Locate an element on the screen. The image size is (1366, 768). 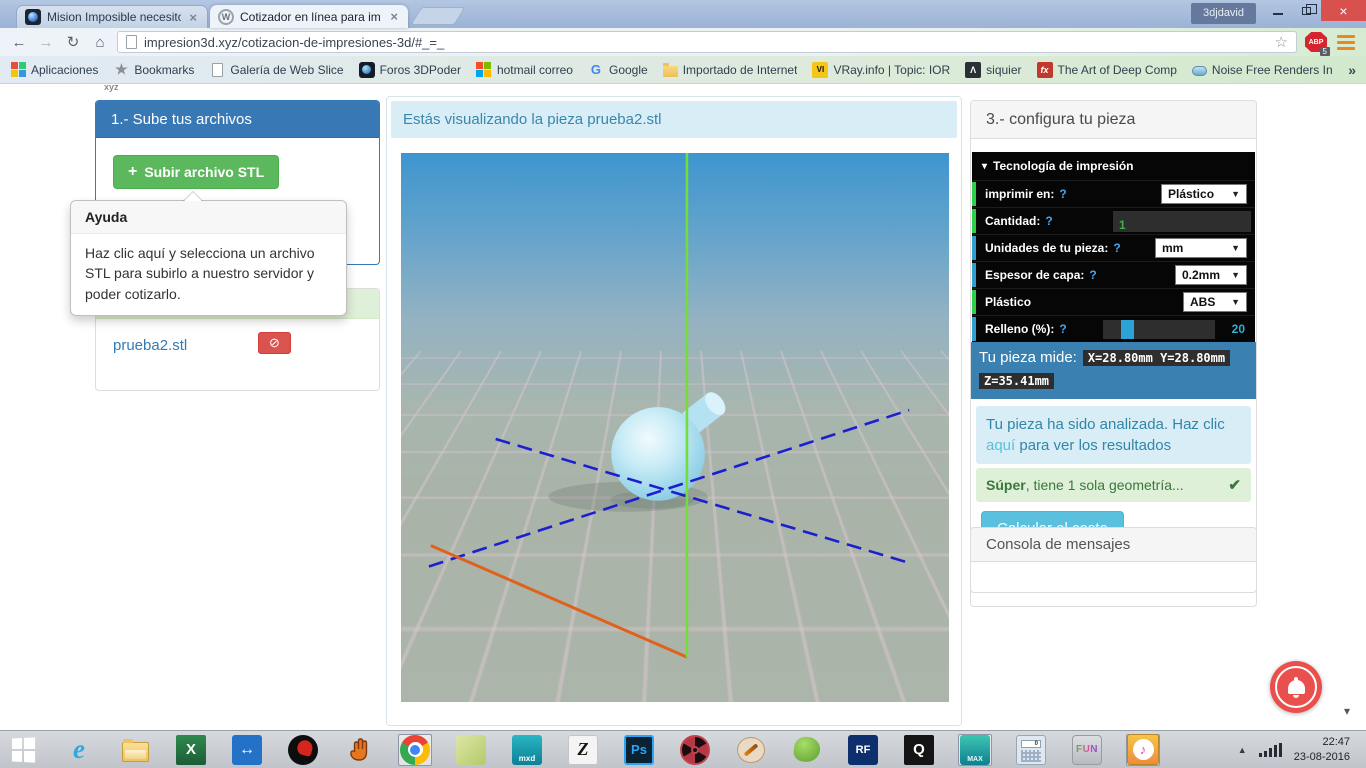
console-panel: Consola de mensajes is located at coordinates (1113, 560).